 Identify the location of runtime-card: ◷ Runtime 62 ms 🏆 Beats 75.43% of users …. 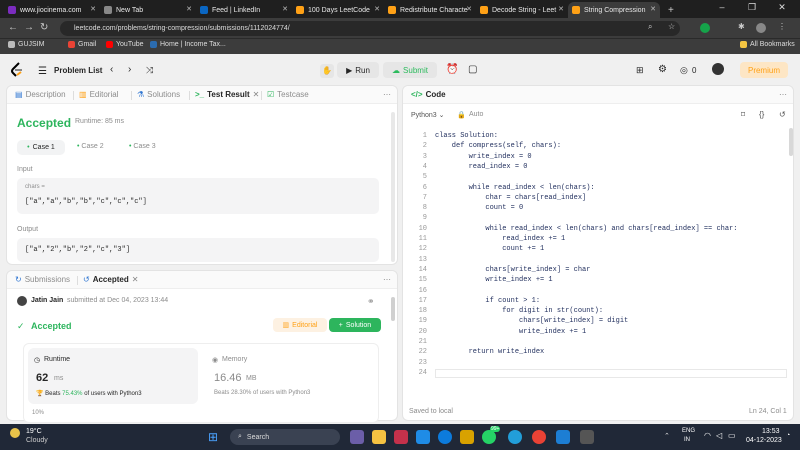
(113, 376).